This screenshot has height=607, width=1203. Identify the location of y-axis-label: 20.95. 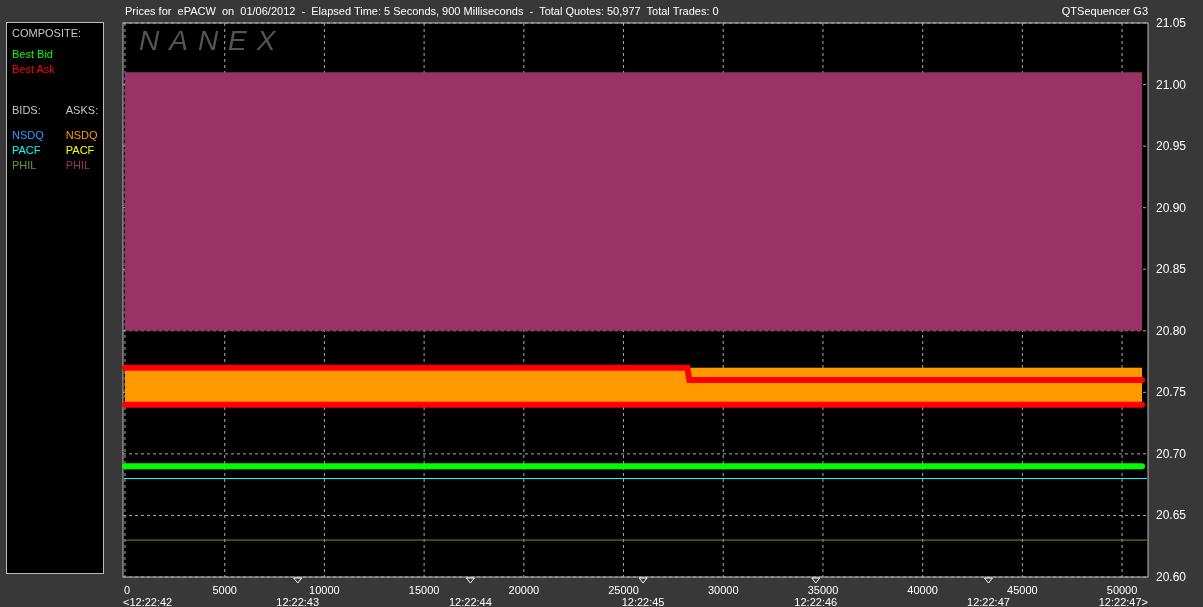
(1171, 146).